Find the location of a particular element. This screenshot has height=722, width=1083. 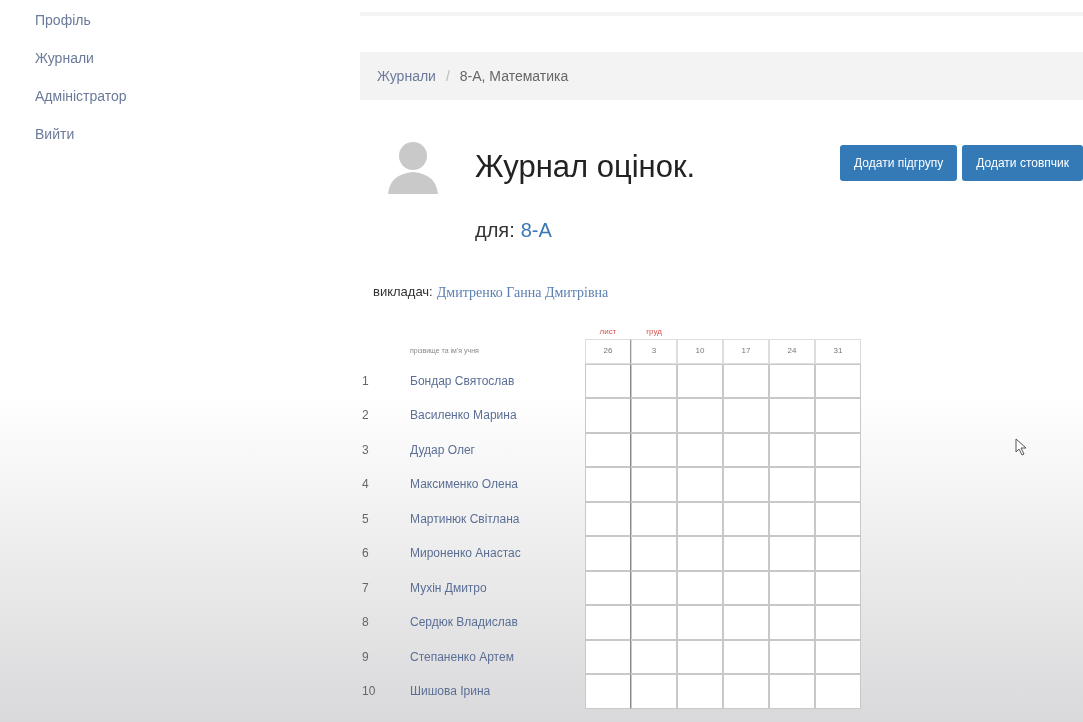

student-link: Степаненко Артем is located at coordinates (462, 656).